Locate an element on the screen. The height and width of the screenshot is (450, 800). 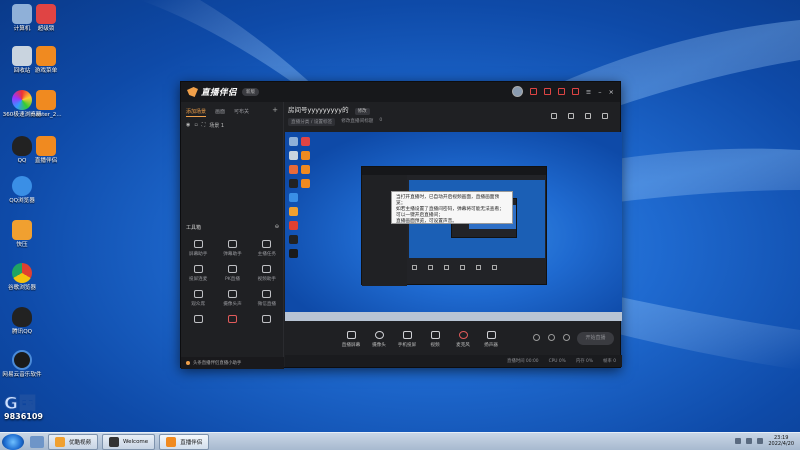
control-label: 麦克风 is located at coordinates (463, 345).